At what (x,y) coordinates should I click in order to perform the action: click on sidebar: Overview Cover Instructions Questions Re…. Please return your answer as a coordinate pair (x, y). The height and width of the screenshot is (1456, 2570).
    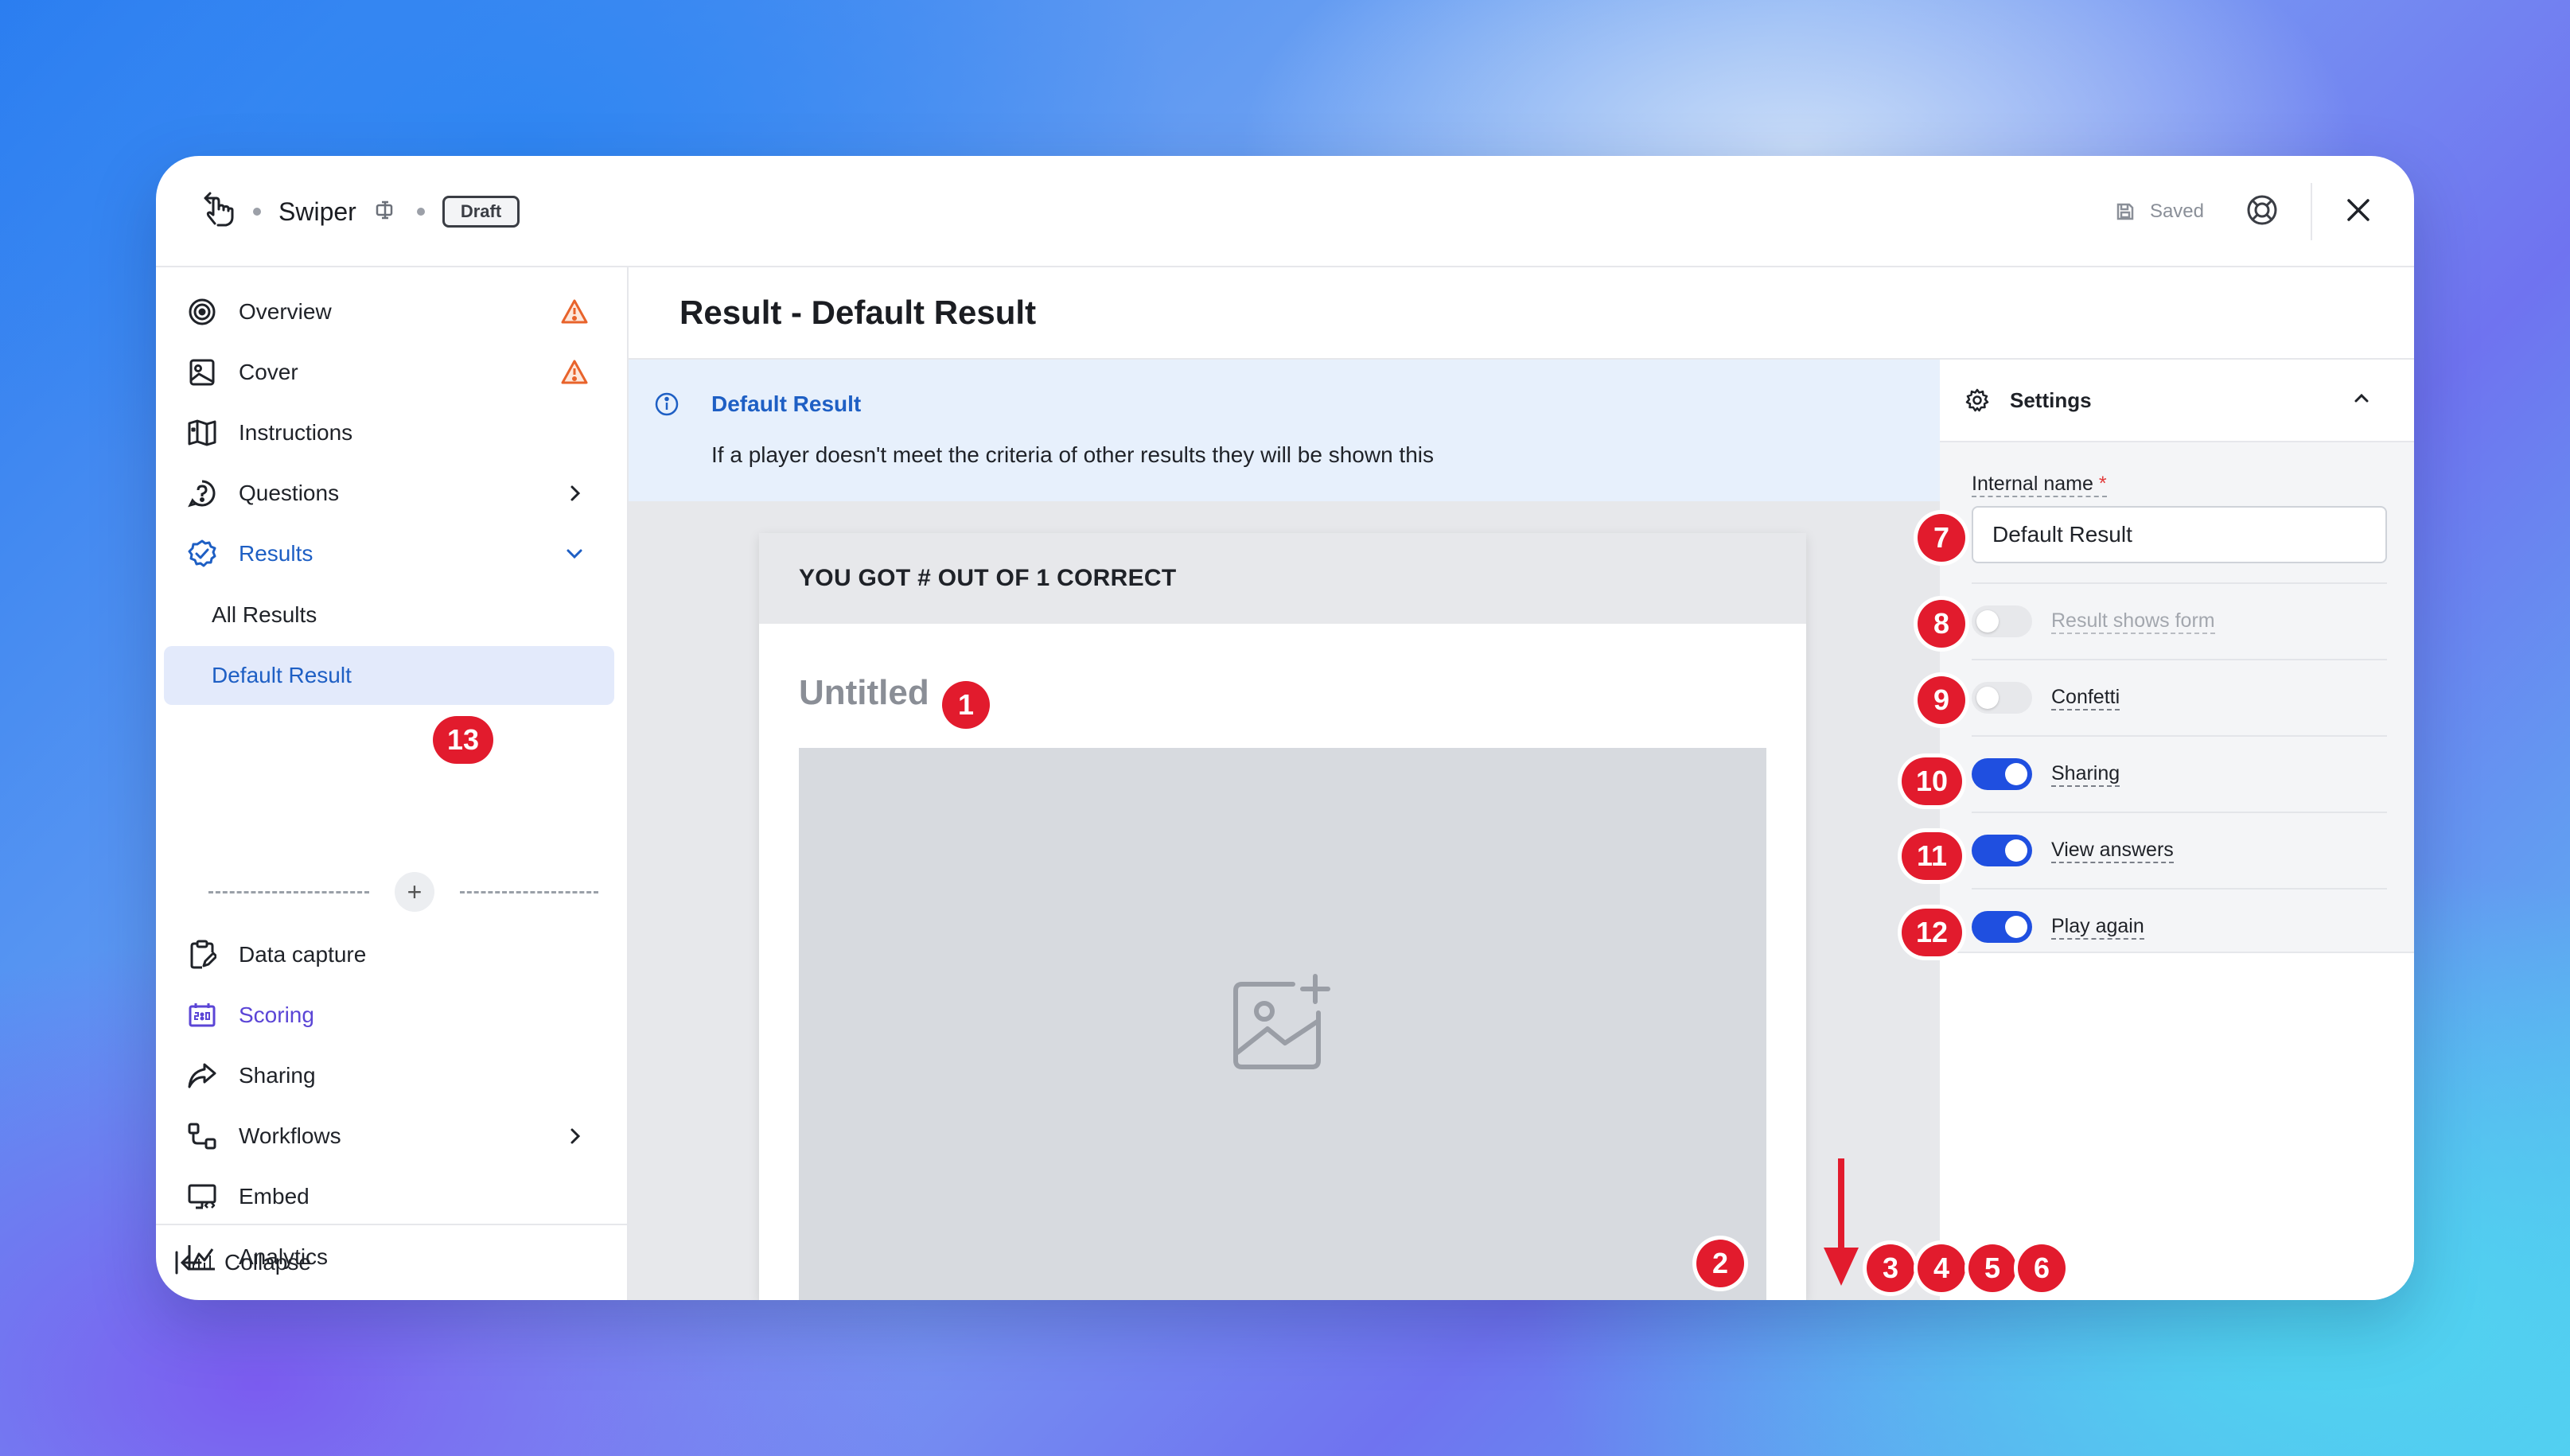
    Looking at the image, I should click on (392, 783).